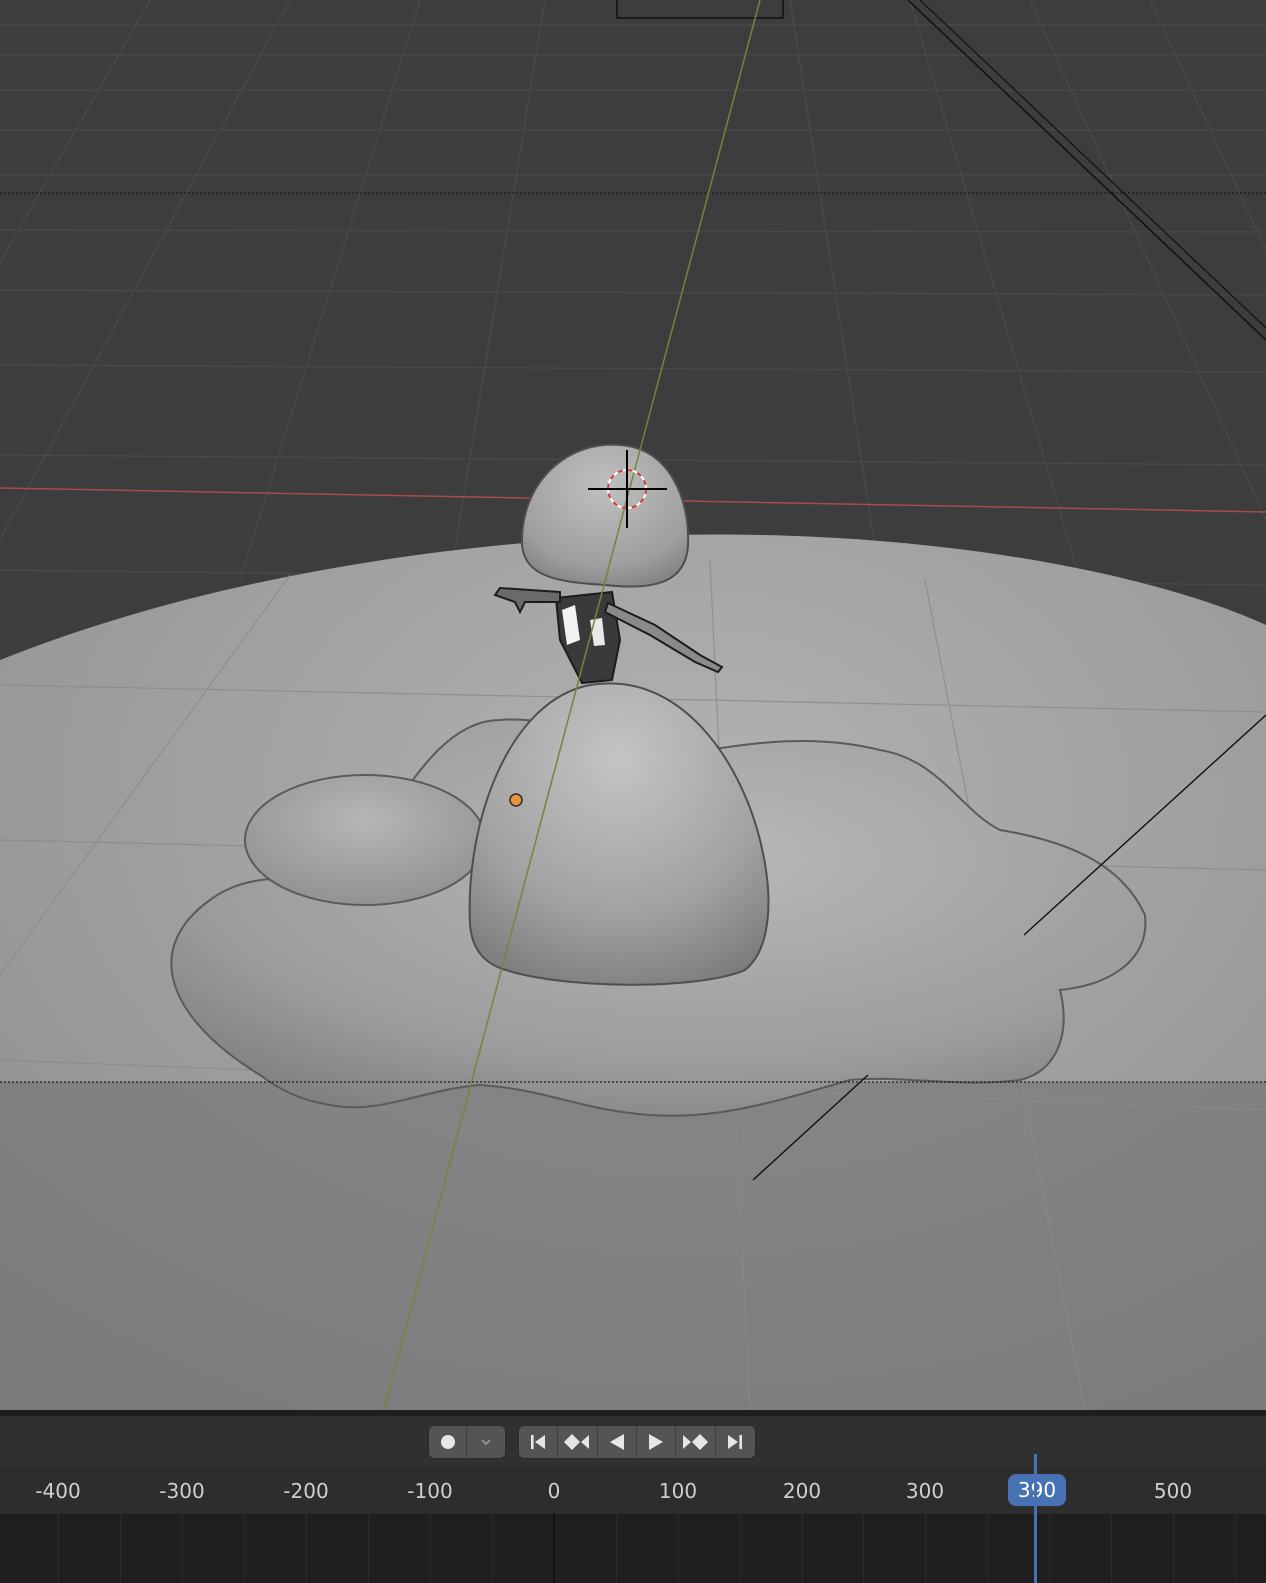 The height and width of the screenshot is (1583, 1266). I want to click on chevron-down-icon, so click(486, 1442).